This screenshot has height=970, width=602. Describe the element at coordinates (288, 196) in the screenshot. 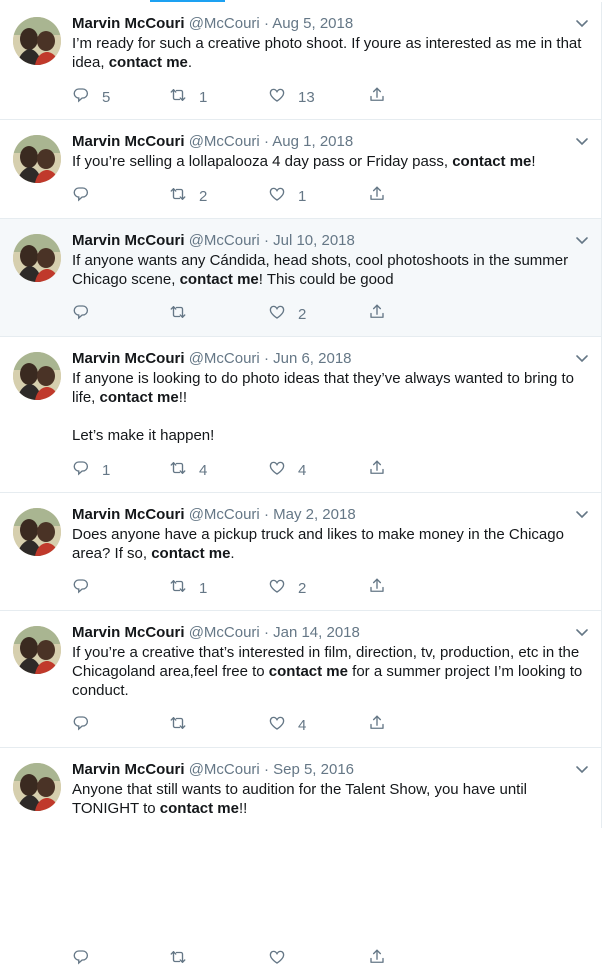

I see `like-button: 1` at that location.